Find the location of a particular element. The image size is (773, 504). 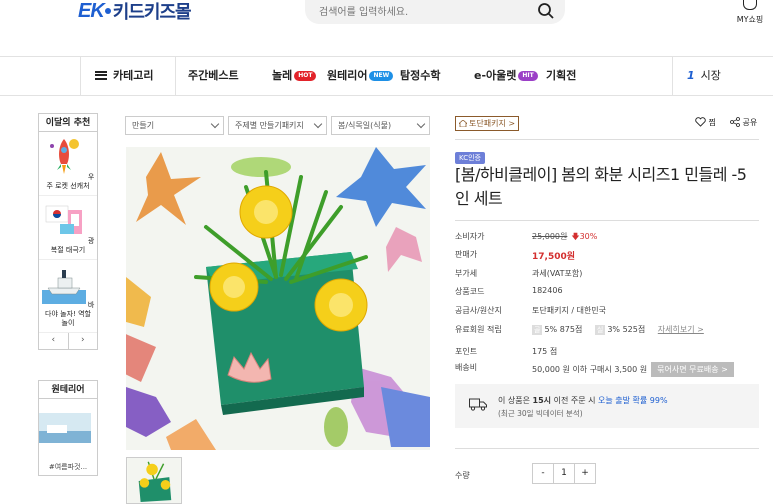

row-label: 배송비 is located at coordinates (466, 367).